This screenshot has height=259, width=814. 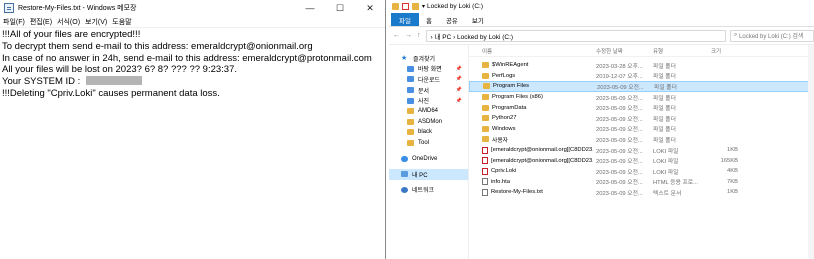 What do you see at coordinates (601, 6) in the screenshot?
I see `explorer-titlebar: ▾ Locked by Loki (C:)` at bounding box center [601, 6].